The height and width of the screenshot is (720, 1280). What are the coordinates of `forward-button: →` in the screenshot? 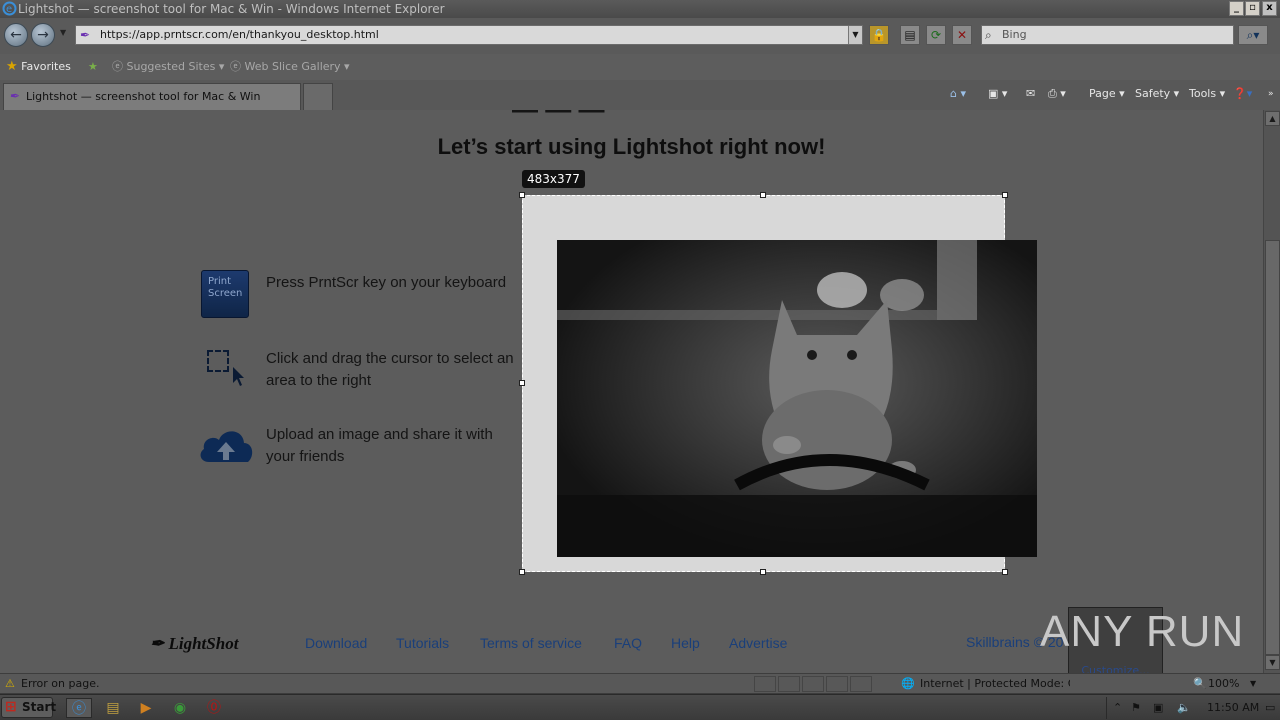 It's located at (43, 35).